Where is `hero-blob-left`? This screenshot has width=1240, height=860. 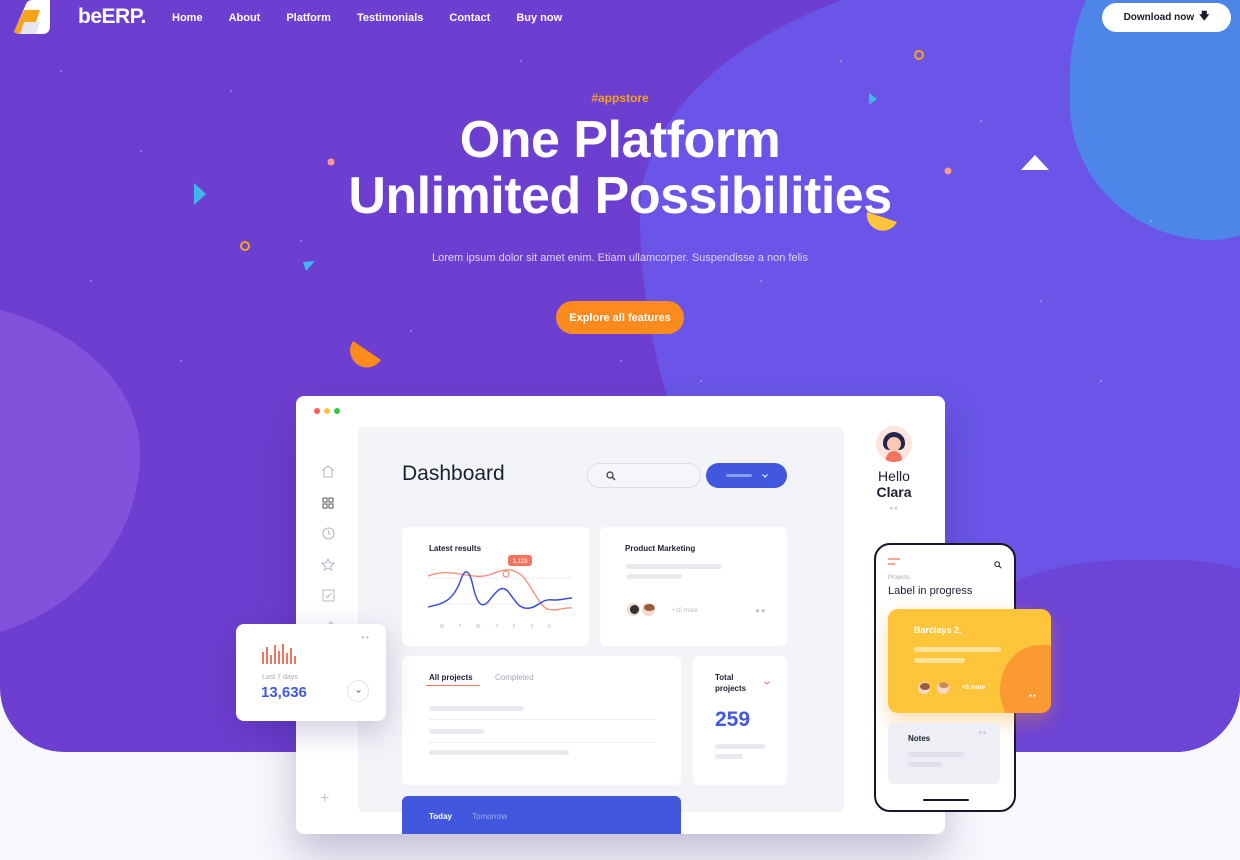 hero-blob-left is located at coordinates (70, 470).